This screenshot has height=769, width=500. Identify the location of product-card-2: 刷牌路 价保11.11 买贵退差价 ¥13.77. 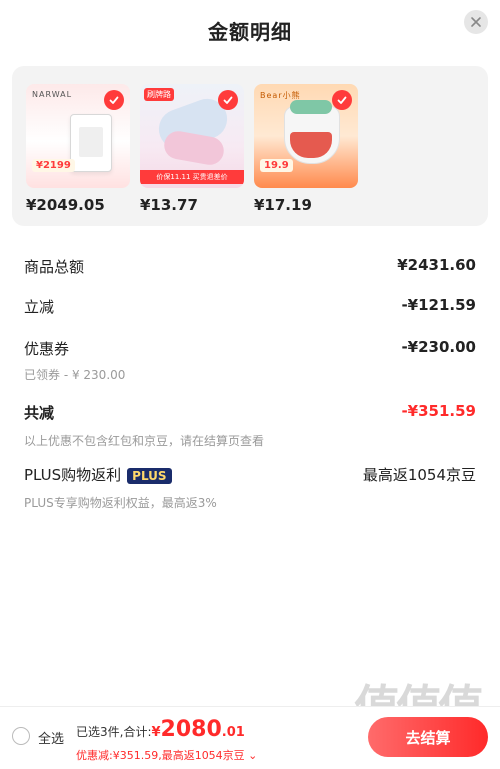
(192, 149).